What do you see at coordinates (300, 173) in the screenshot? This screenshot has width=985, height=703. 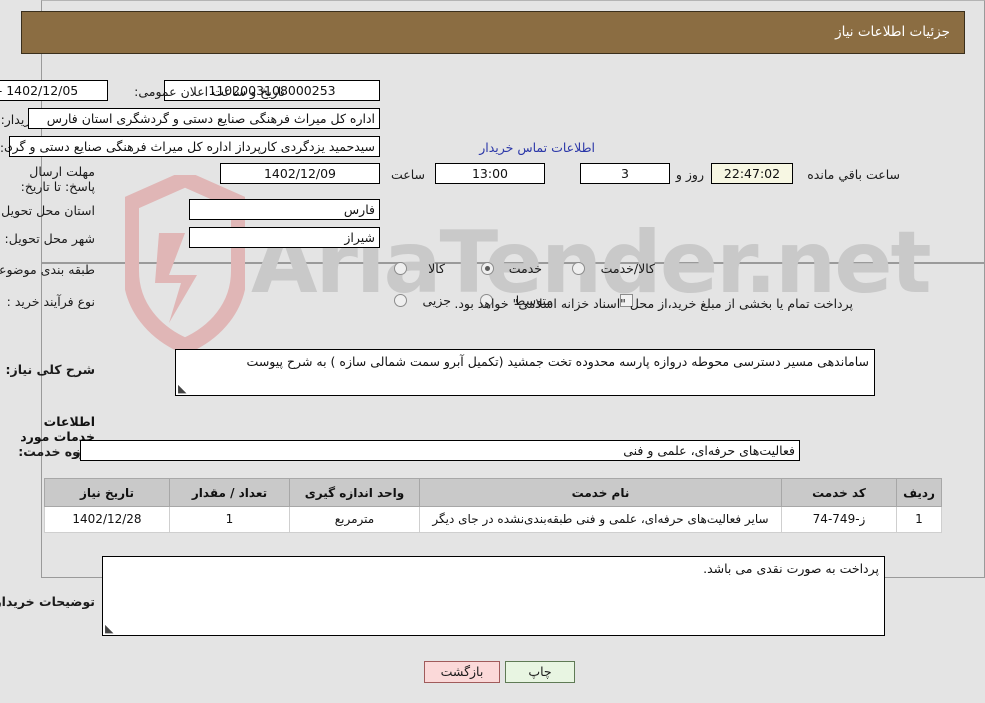 I see `deadline-date-value: 1402/12/09` at bounding box center [300, 173].